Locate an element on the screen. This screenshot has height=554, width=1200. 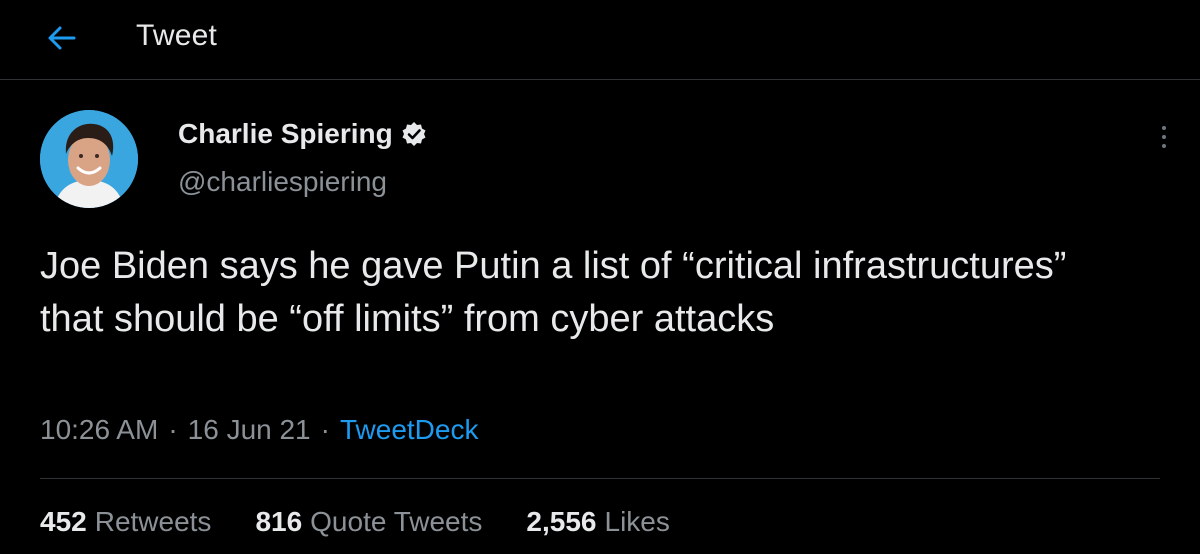
tweet-meta: 10:26 AM · 16 Jun 21 · TweetDeck is located at coordinates (259, 430).